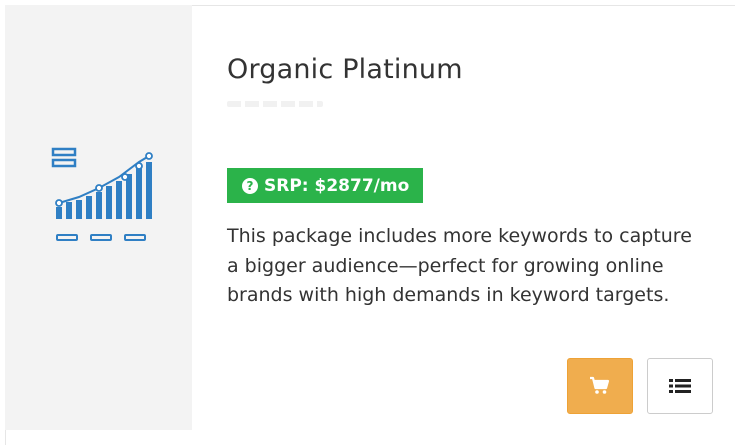  What do you see at coordinates (337, 185) in the screenshot?
I see `price-badge-label: SRP: $2877/mo` at bounding box center [337, 185].